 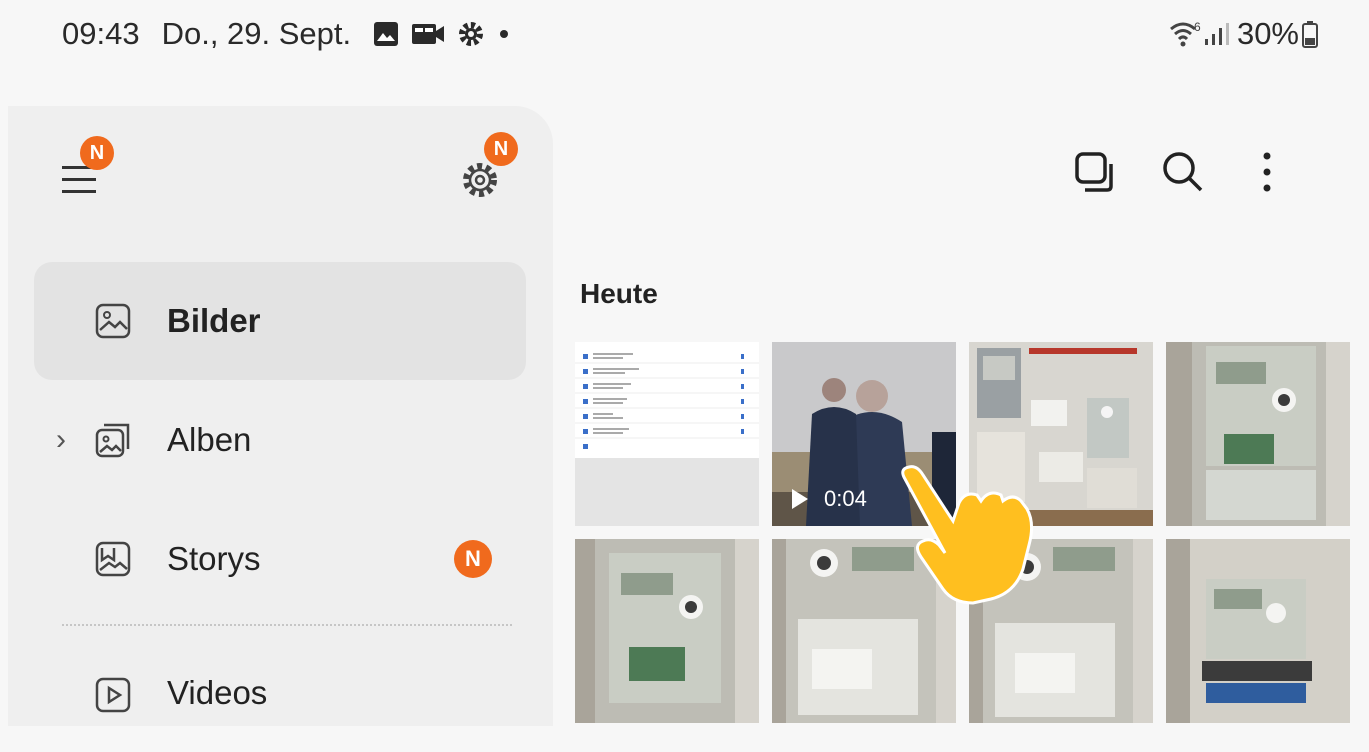 What do you see at coordinates (1216, 34) in the screenshot?
I see `signal-icon` at bounding box center [1216, 34].